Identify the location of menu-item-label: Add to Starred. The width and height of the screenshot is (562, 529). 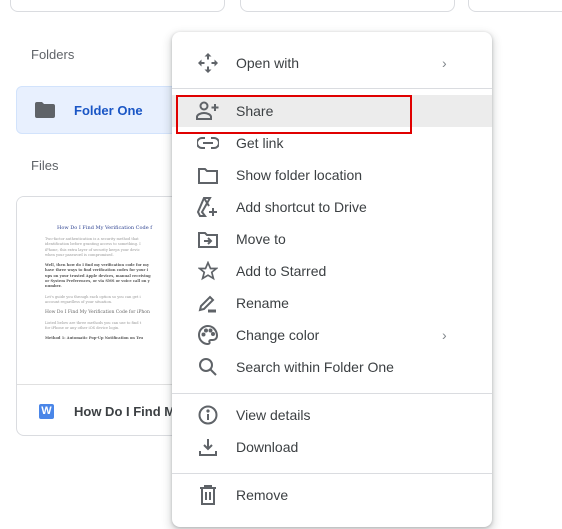
(281, 271).